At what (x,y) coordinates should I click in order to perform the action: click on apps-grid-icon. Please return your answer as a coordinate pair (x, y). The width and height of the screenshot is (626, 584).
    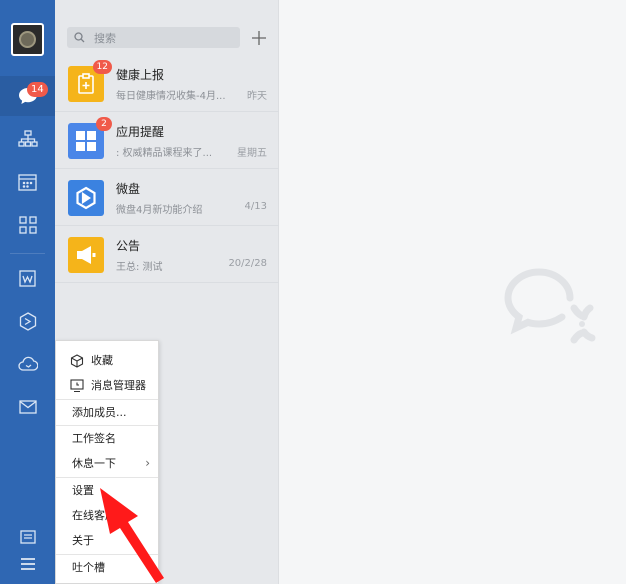
    Looking at the image, I should click on (27, 225).